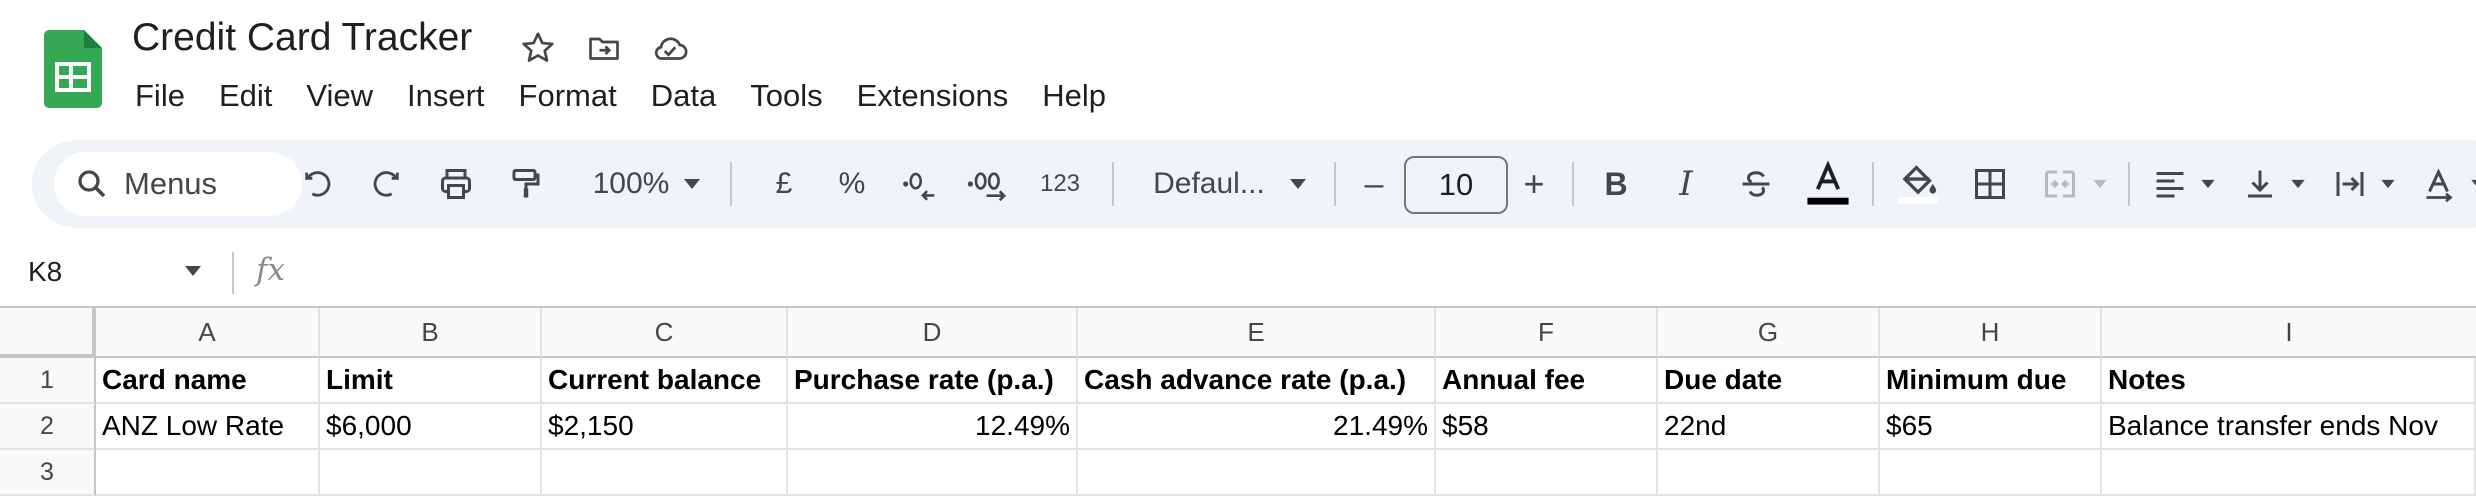 The width and height of the screenshot is (2476, 504). What do you see at coordinates (1547, 427) in the screenshot?
I see `cell-f2: $58` at bounding box center [1547, 427].